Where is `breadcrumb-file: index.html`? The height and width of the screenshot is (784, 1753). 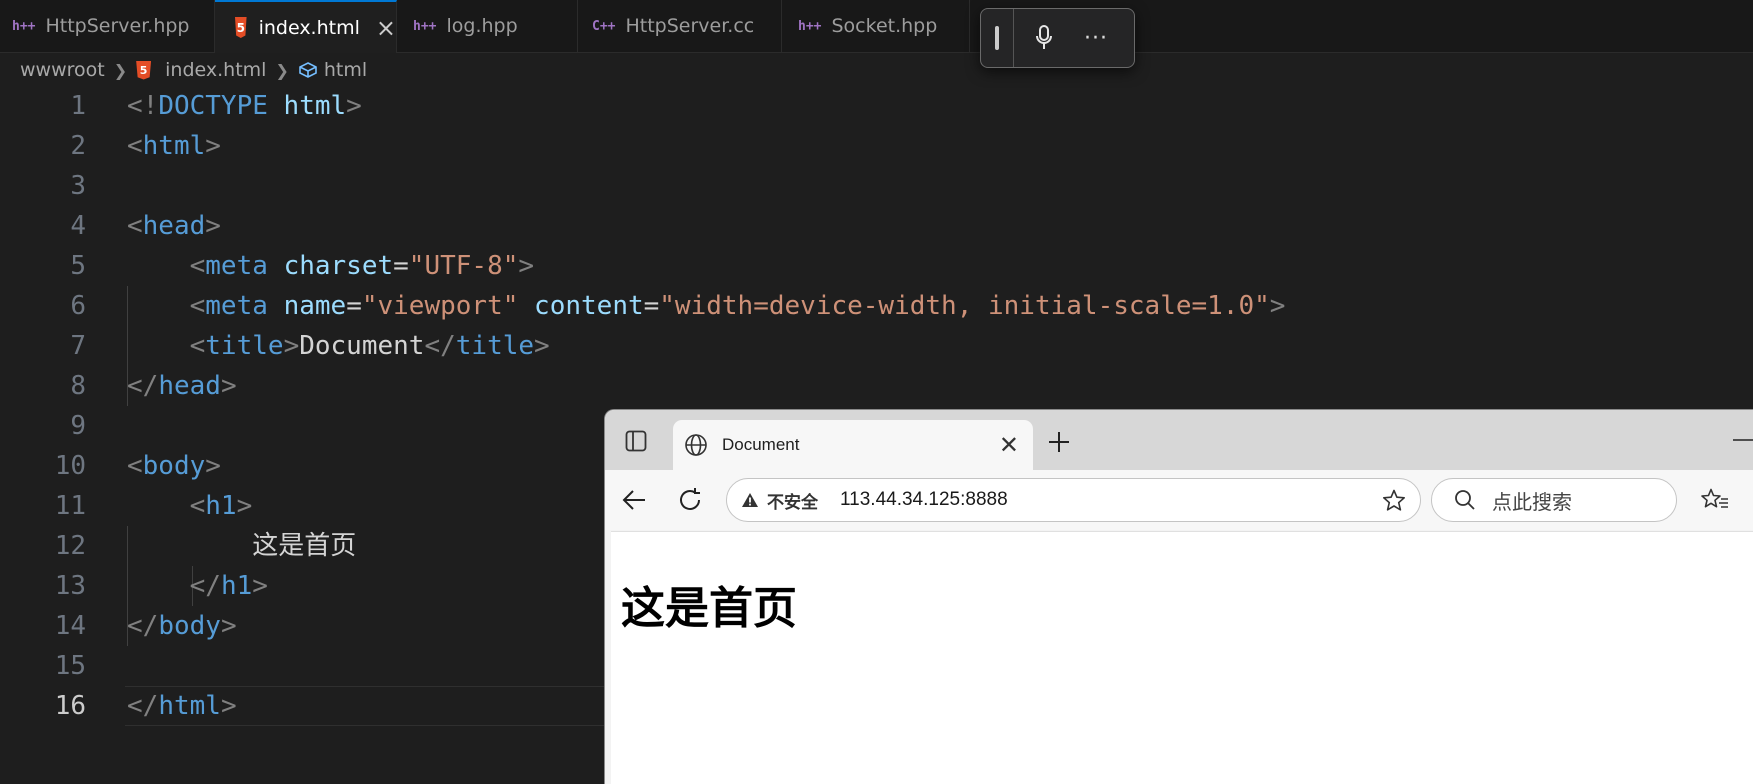 breadcrumb-file: index.html is located at coordinates (215, 70).